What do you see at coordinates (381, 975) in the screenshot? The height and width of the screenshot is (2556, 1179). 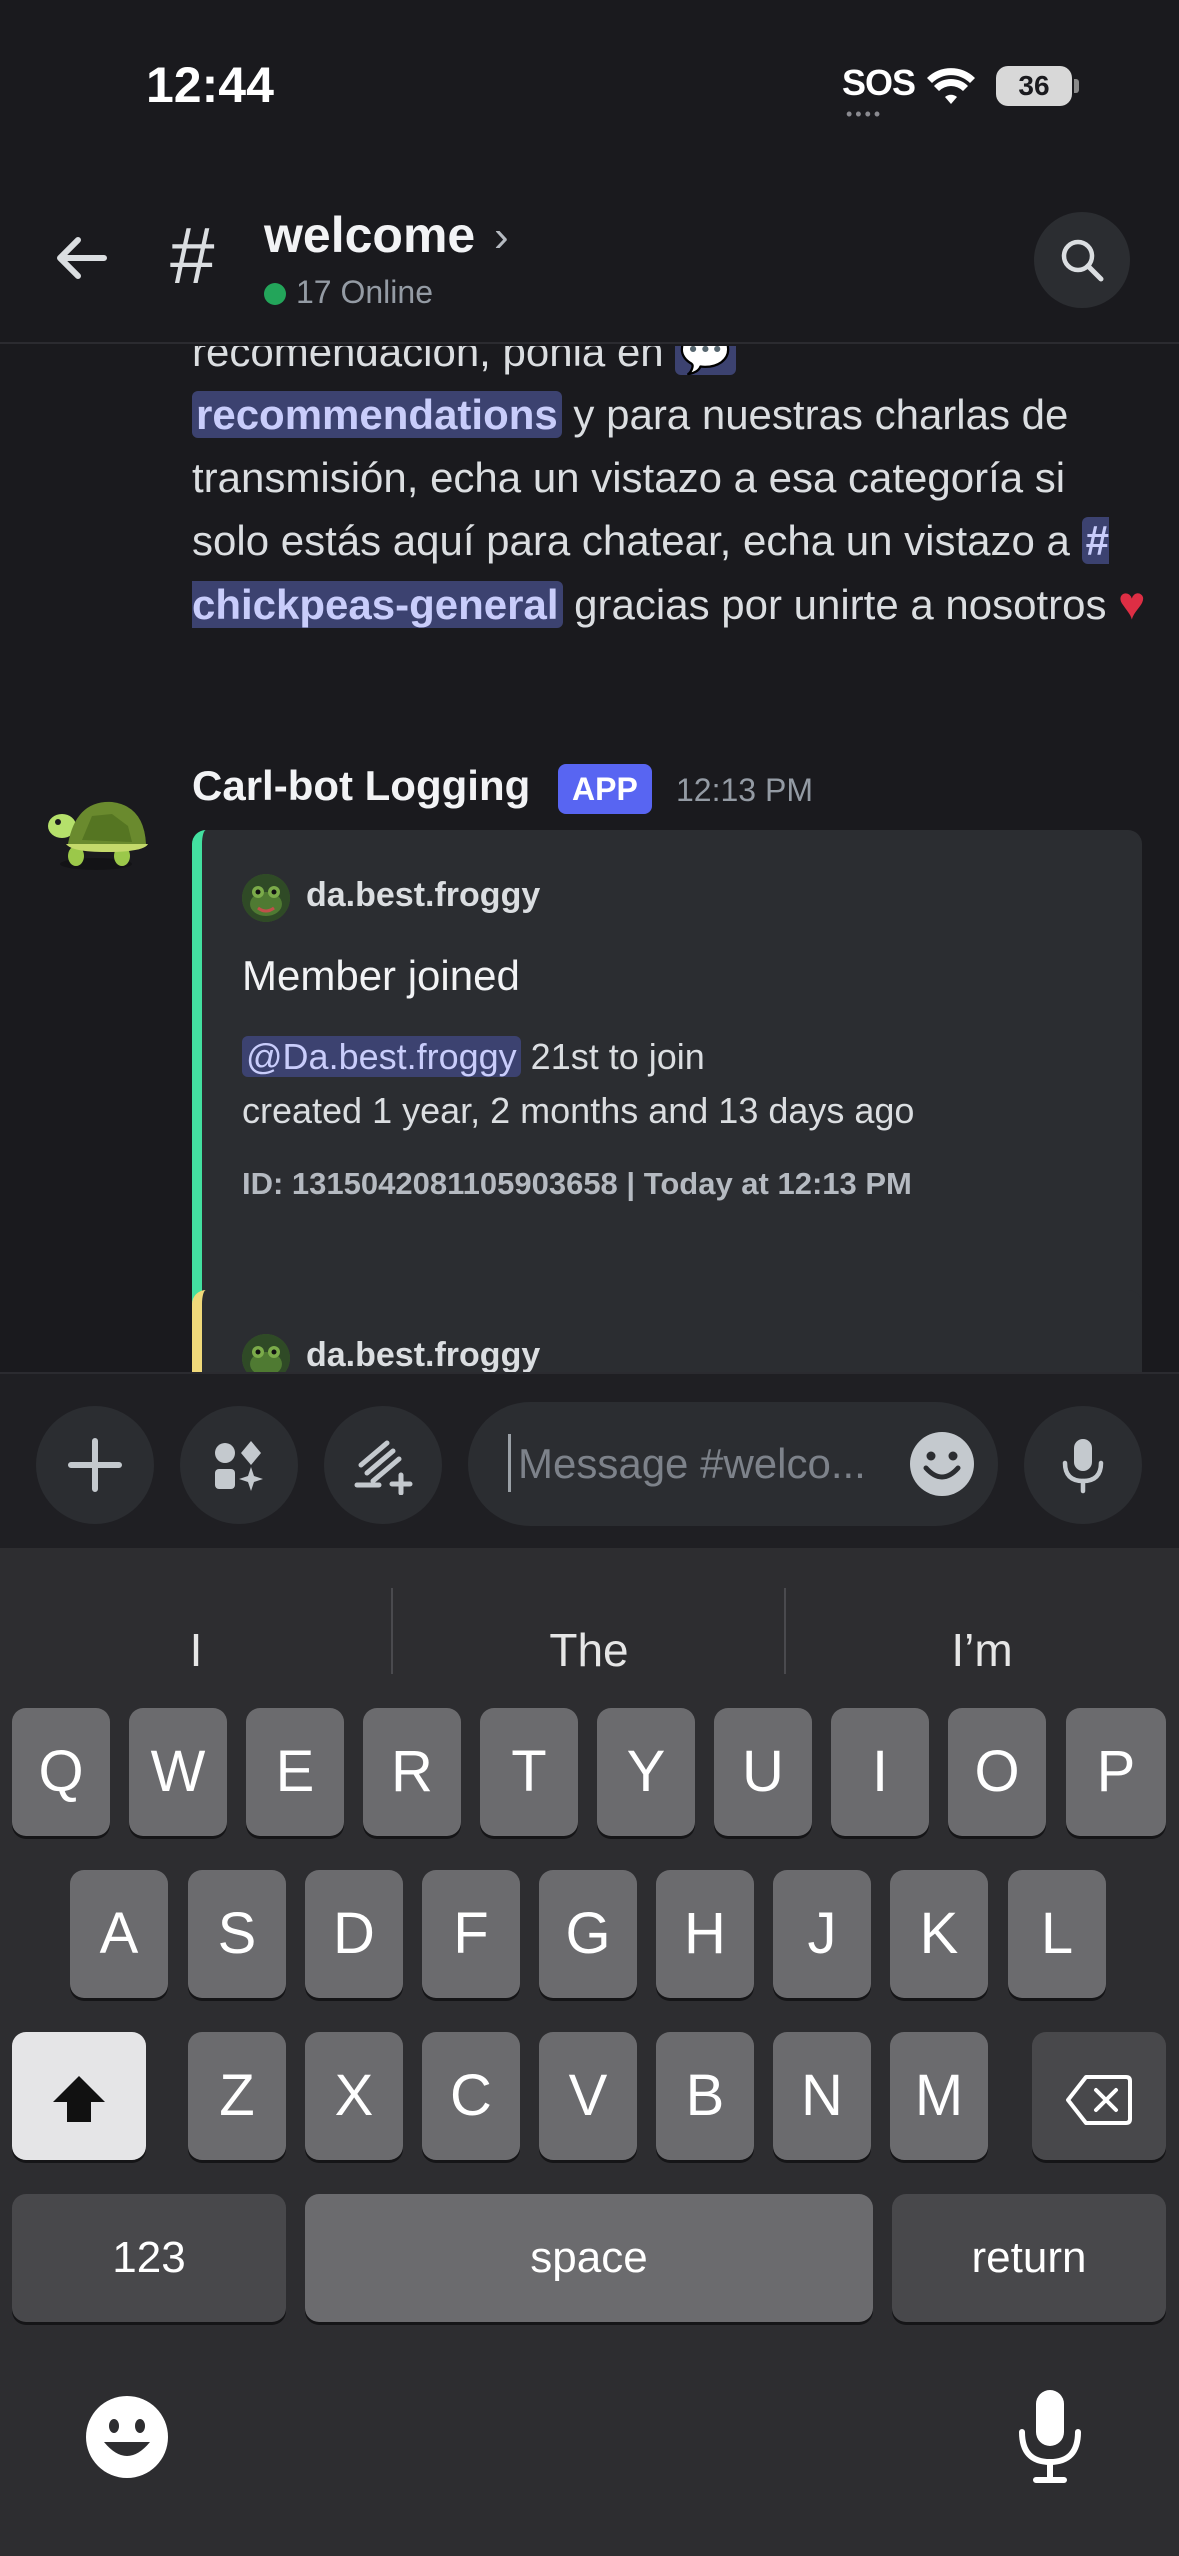 I see `embed-title: Member joined` at bounding box center [381, 975].